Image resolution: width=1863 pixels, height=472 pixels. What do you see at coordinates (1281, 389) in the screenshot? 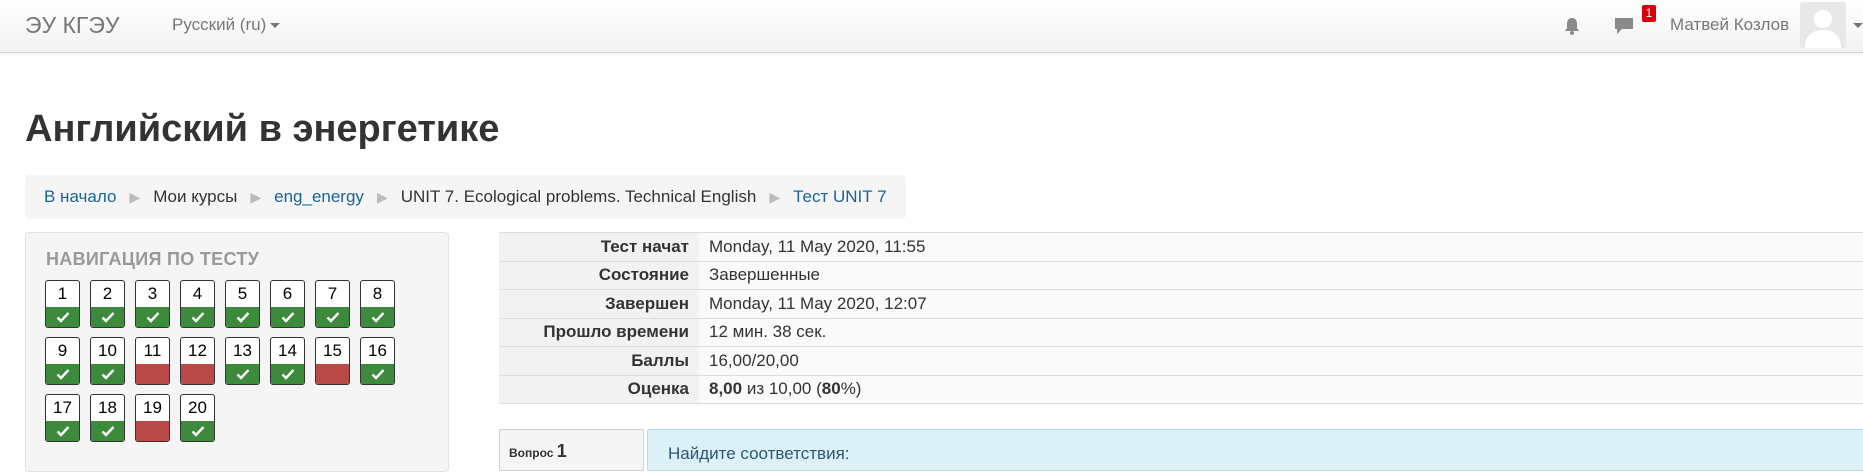
I see `summary-value: 8,00 из 10,00 (80%)` at bounding box center [1281, 389].